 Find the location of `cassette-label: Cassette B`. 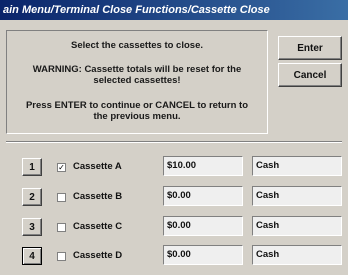

cassette-label: Cassette B is located at coordinates (98, 196).